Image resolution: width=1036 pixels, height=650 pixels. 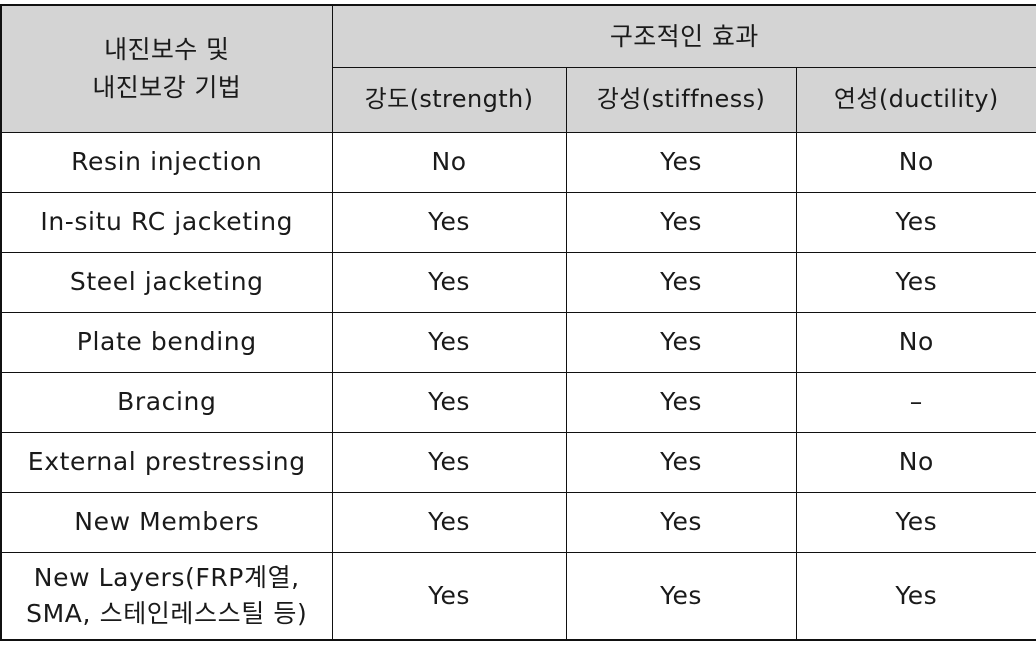 What do you see at coordinates (166, 402) in the screenshot?
I see `cell-technique: Bracing` at bounding box center [166, 402].